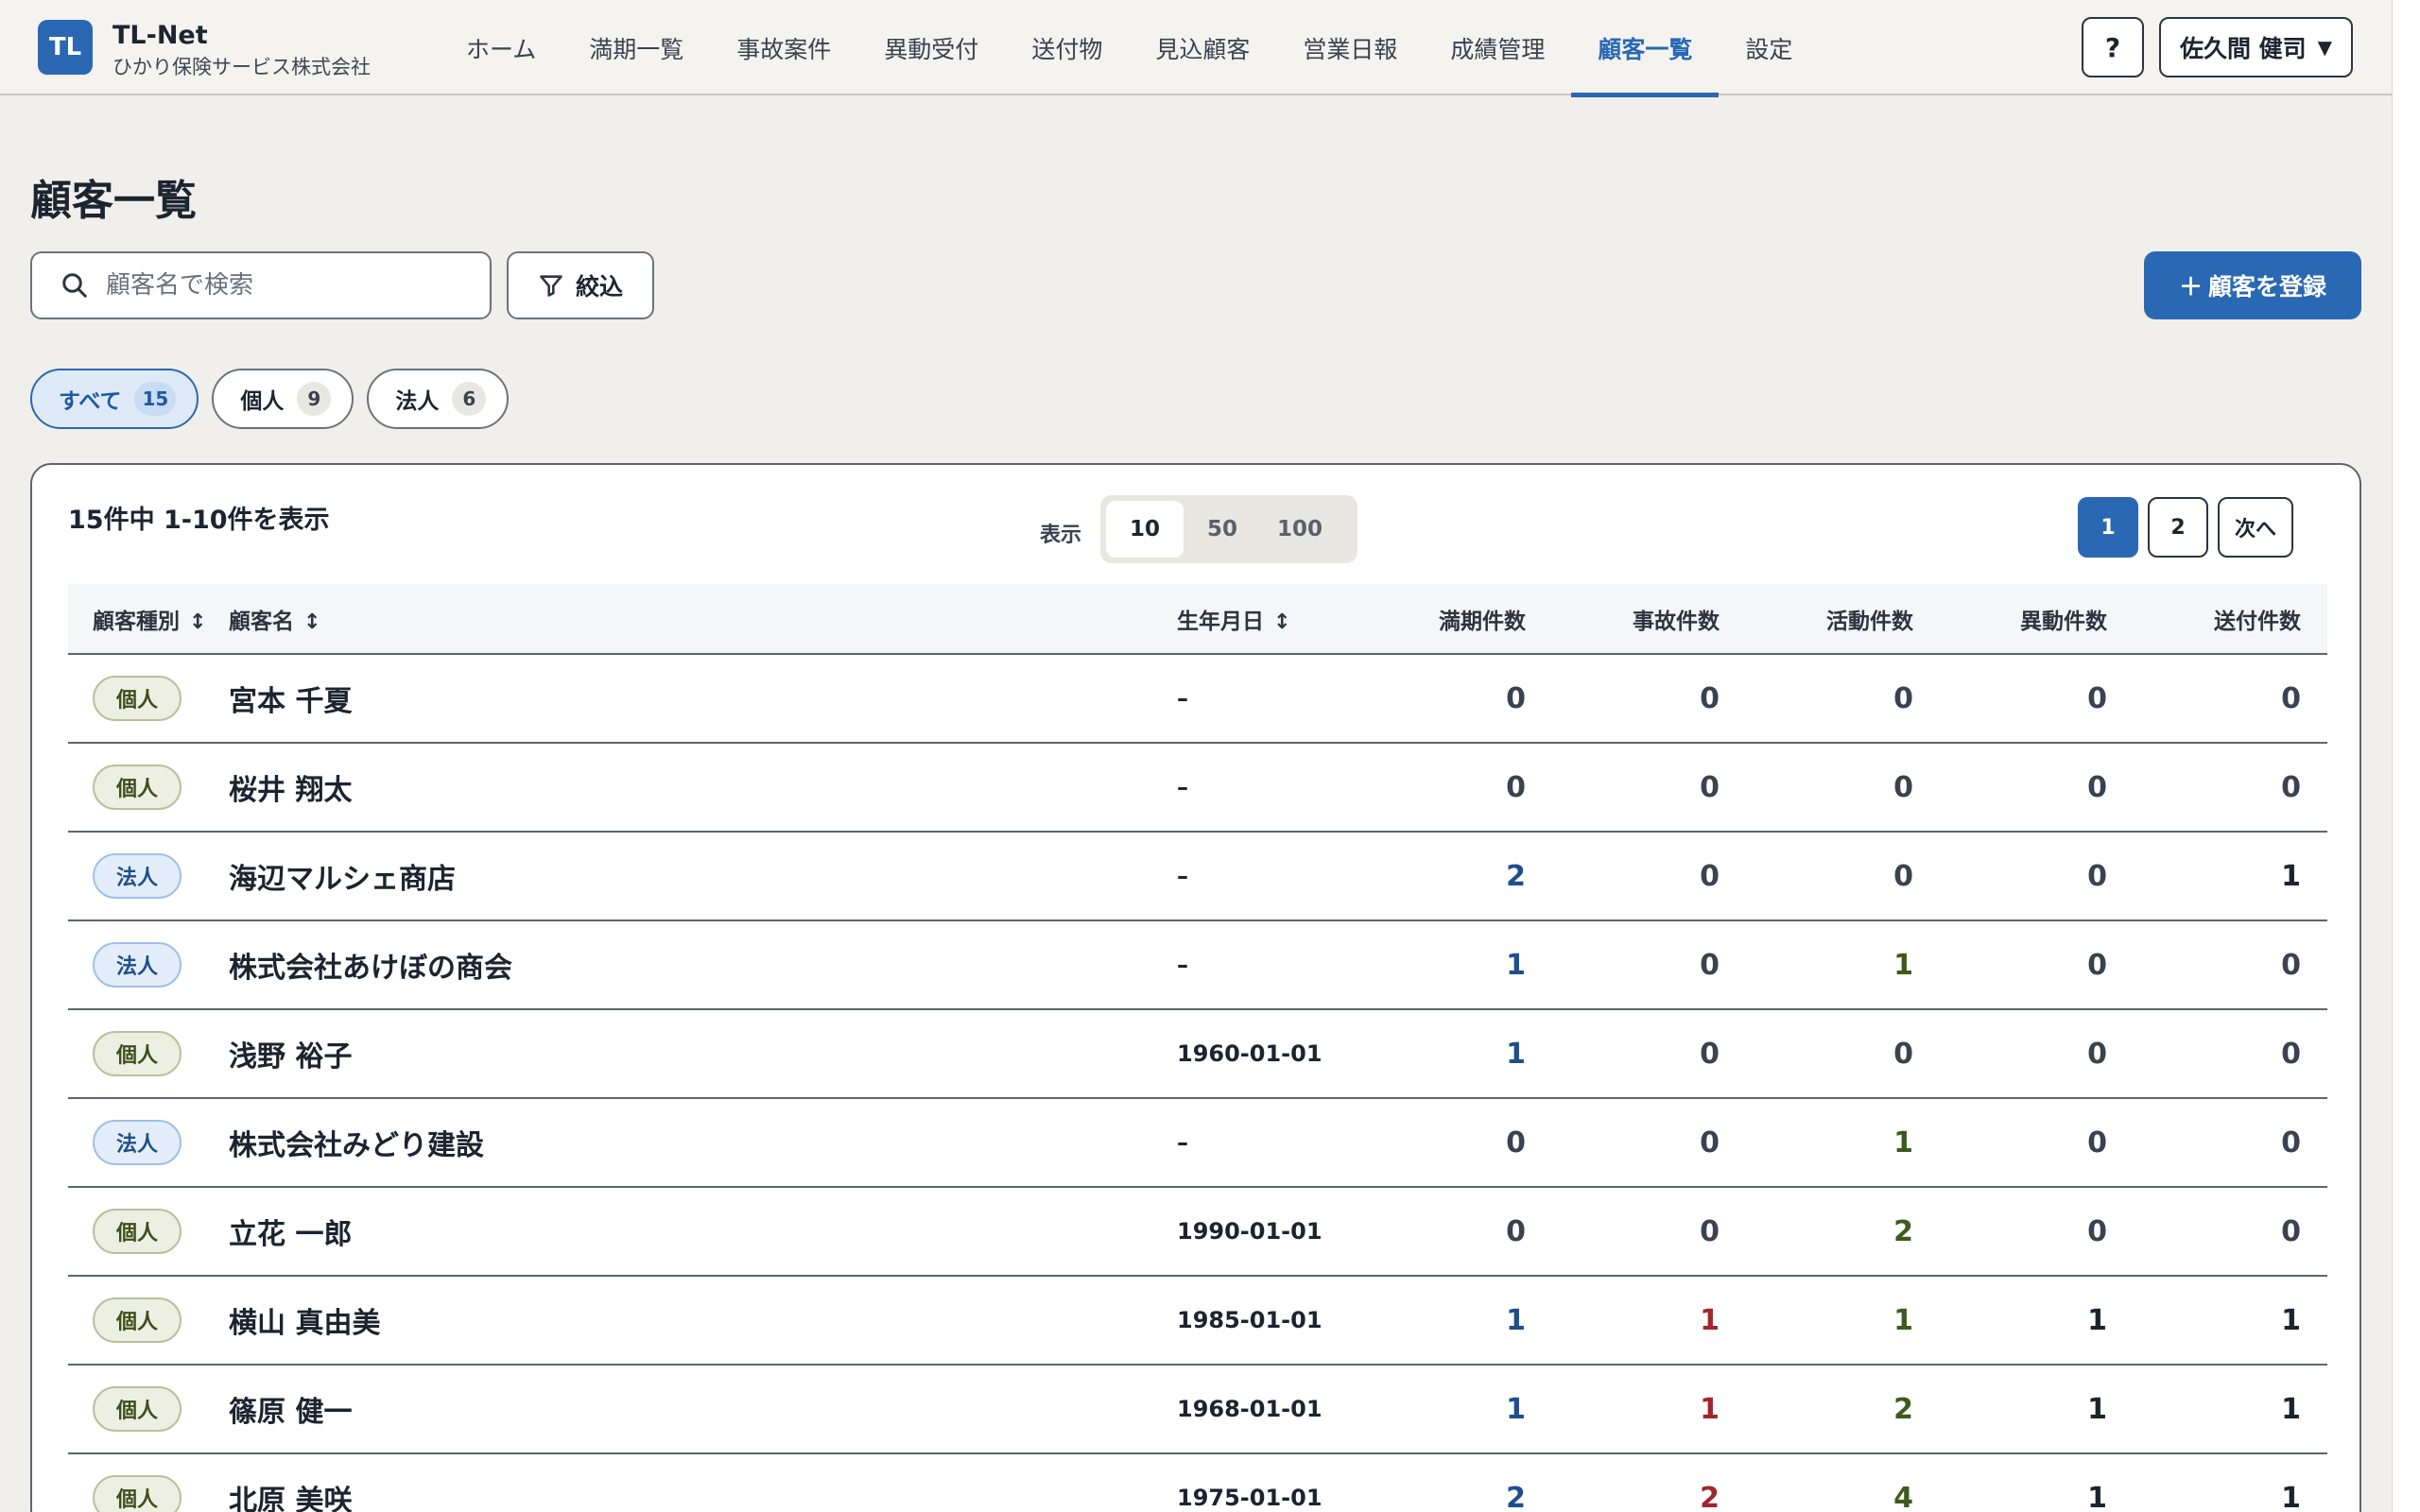 The width and height of the screenshot is (2420, 1512). Describe the element at coordinates (1497, 47) in the screenshot. I see `nav-item-7: 成績管理` at that location.